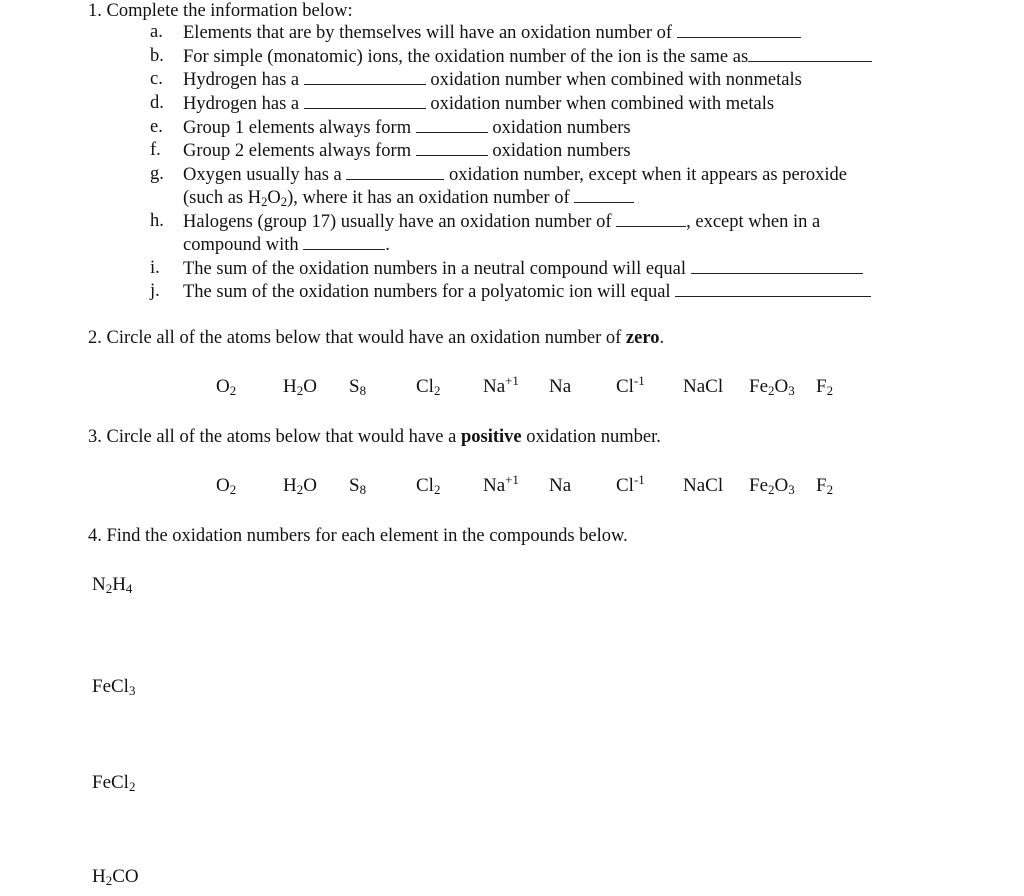  Describe the element at coordinates (226, 387) in the screenshot. I see `question-2-species-option: O2` at that location.